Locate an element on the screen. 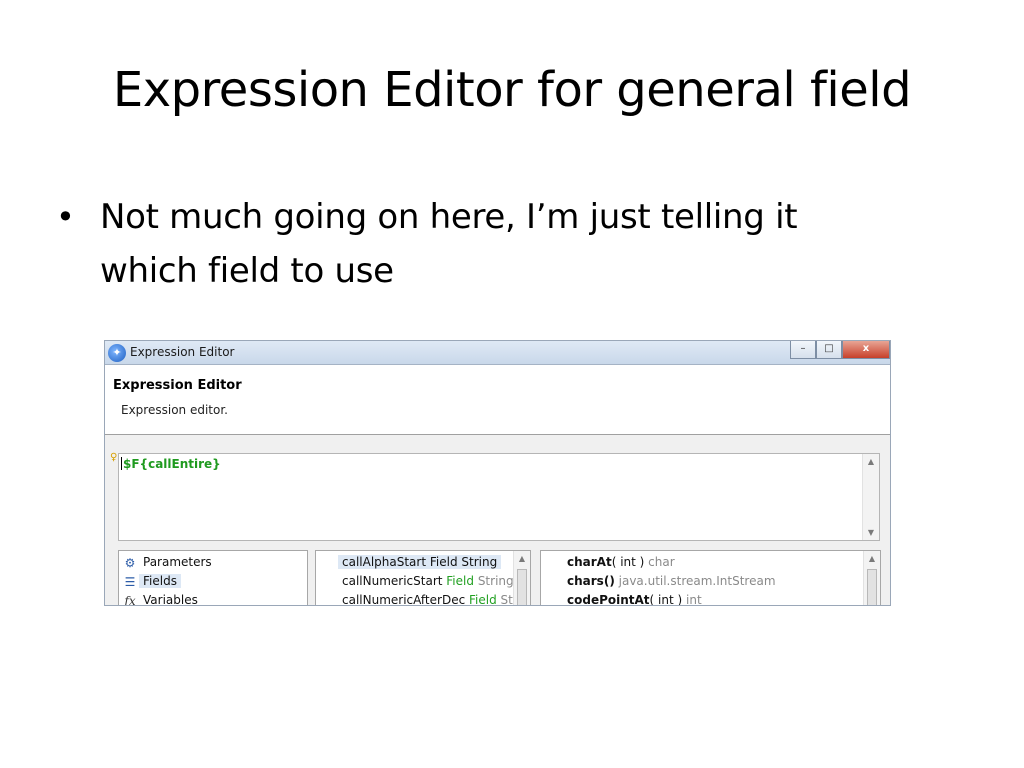 The height and width of the screenshot is (768, 1024). parameters-icon: ⚙ is located at coordinates (130, 563).